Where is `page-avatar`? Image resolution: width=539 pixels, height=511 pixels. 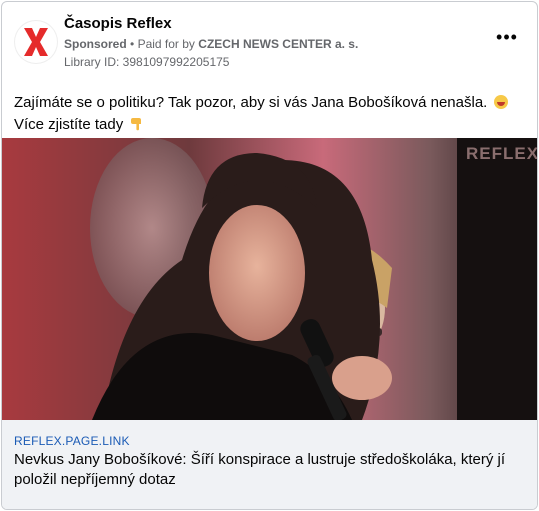
page-avatar is located at coordinates (36, 42).